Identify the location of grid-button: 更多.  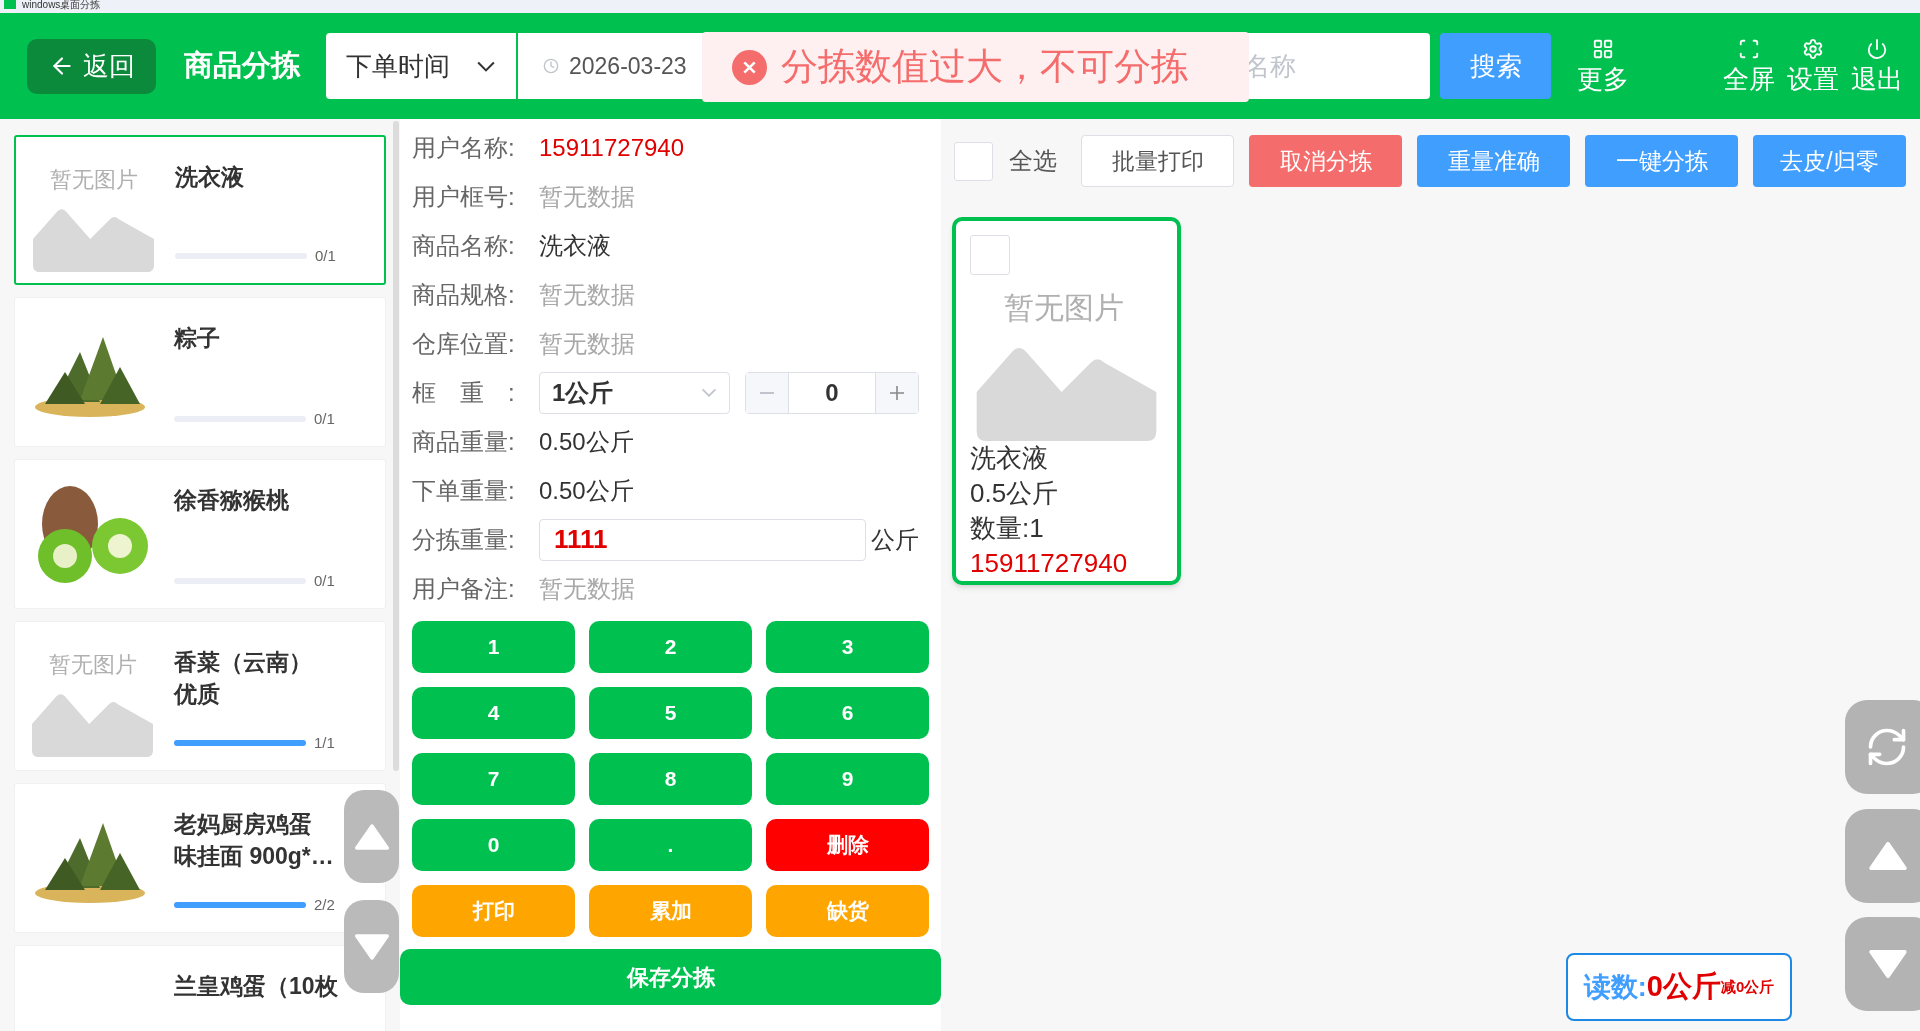
(1603, 66).